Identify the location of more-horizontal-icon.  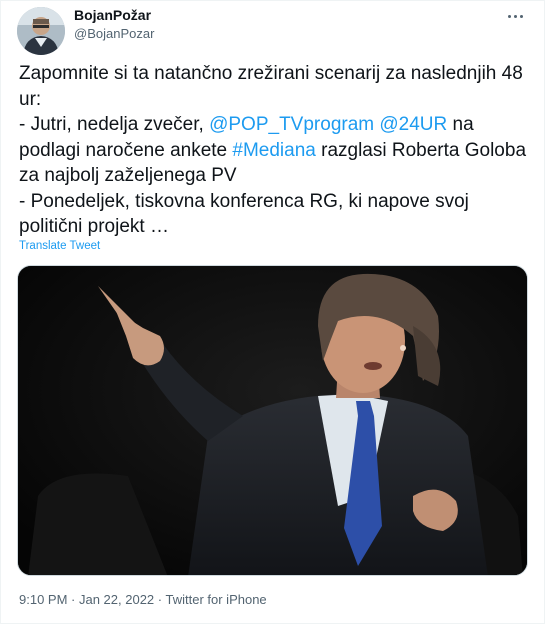
(516, 16).